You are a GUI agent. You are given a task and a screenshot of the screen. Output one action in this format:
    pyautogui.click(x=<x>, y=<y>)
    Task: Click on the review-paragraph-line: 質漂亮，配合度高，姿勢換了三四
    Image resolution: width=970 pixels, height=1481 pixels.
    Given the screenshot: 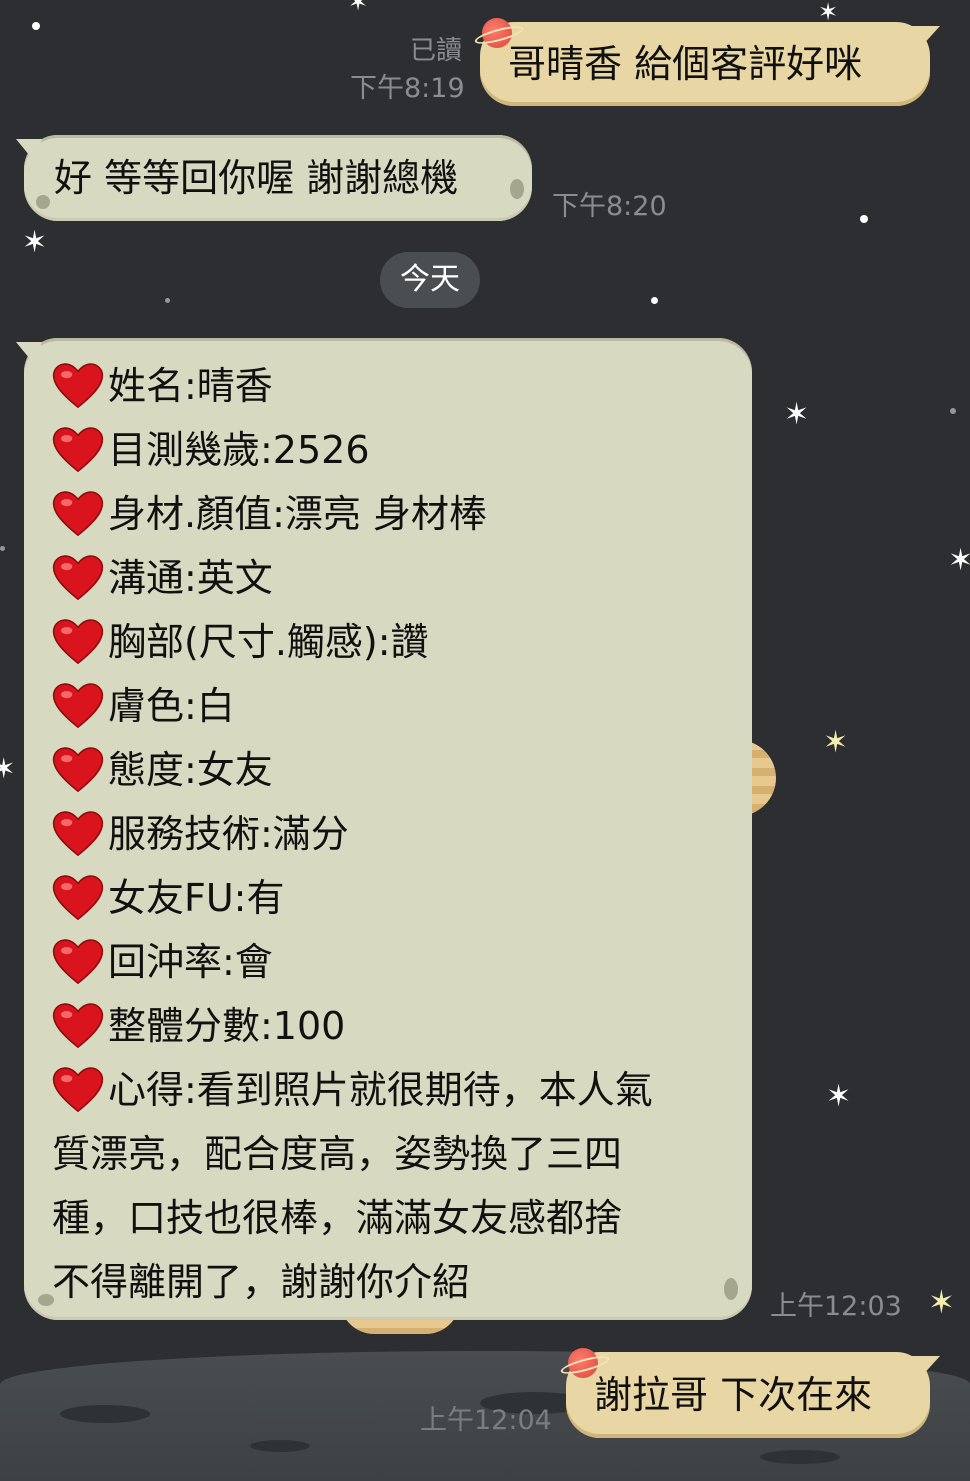 What is the action you would take?
    pyautogui.click(x=337, y=1154)
    